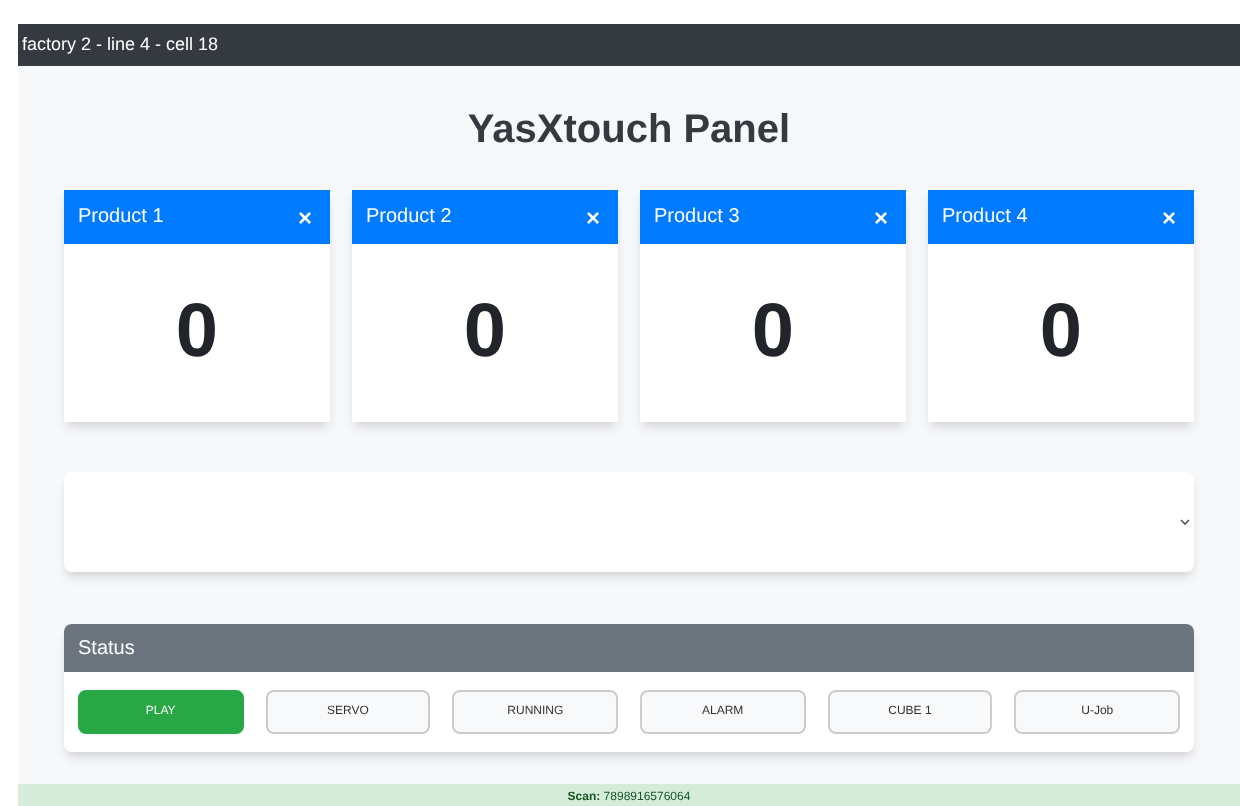 The width and height of the screenshot is (1240, 806). What do you see at coordinates (629, 522) in the screenshot?
I see `dropdown-select` at bounding box center [629, 522].